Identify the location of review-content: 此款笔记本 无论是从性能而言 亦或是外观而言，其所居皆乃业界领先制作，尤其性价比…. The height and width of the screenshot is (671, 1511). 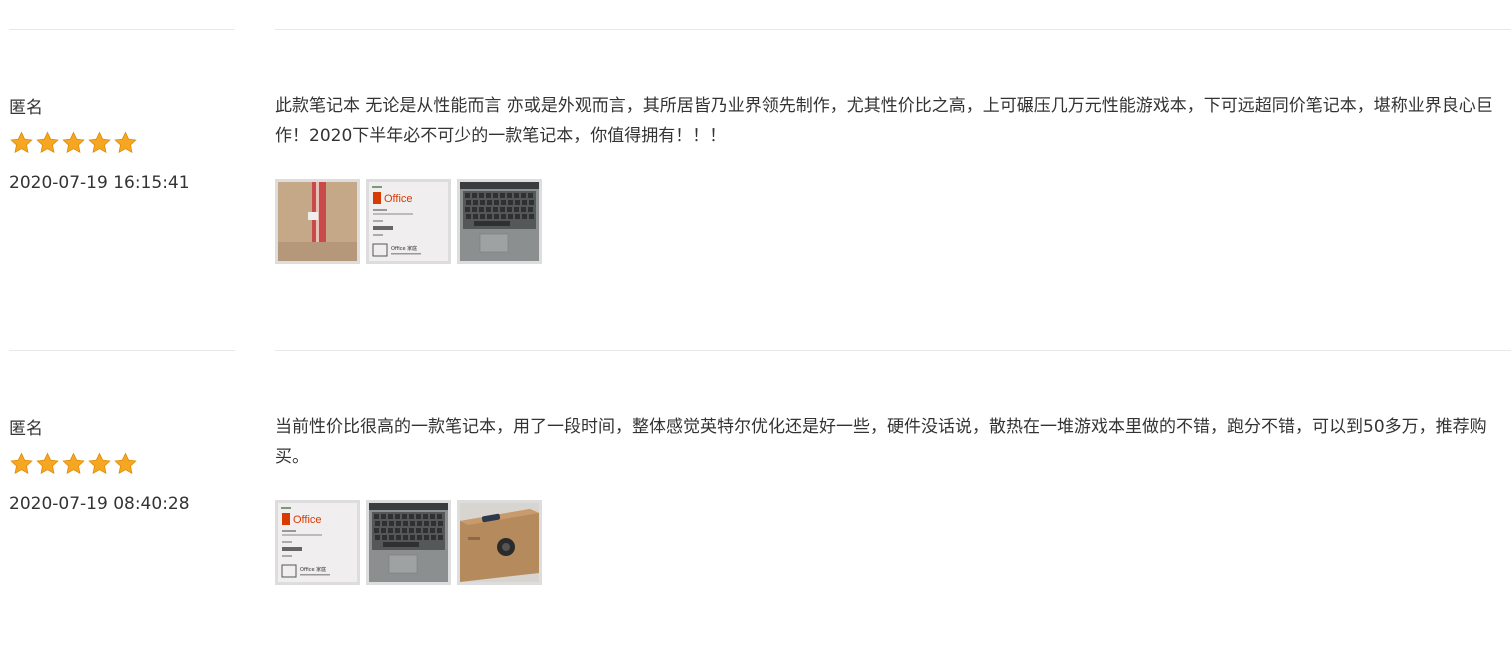
(884, 121).